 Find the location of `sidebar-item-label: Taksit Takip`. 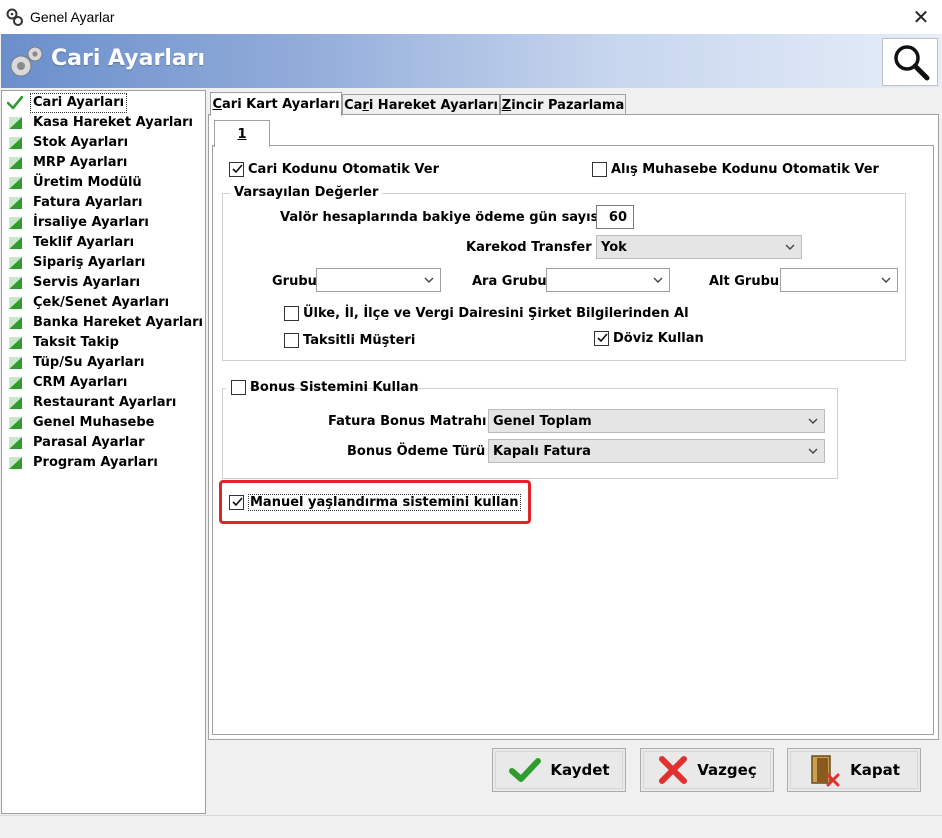

sidebar-item-label: Taksit Takip is located at coordinates (76, 342).